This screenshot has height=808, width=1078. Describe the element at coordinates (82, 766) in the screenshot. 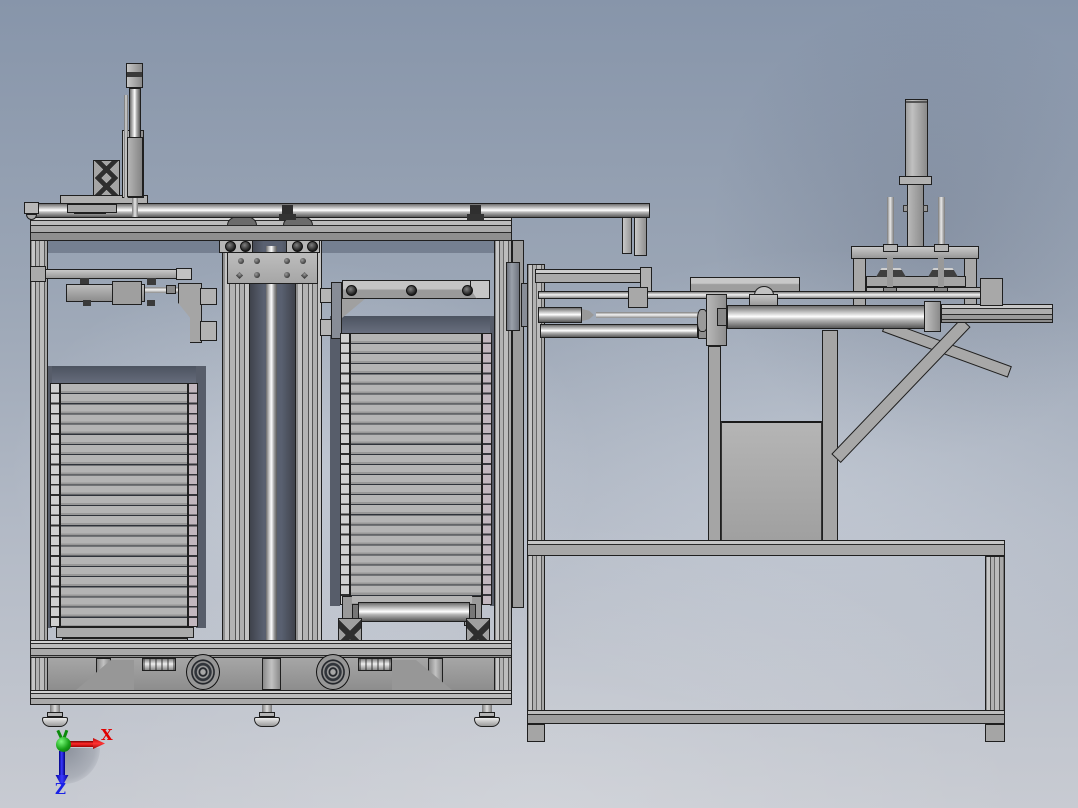

I see `triad-shadow-arc` at that location.